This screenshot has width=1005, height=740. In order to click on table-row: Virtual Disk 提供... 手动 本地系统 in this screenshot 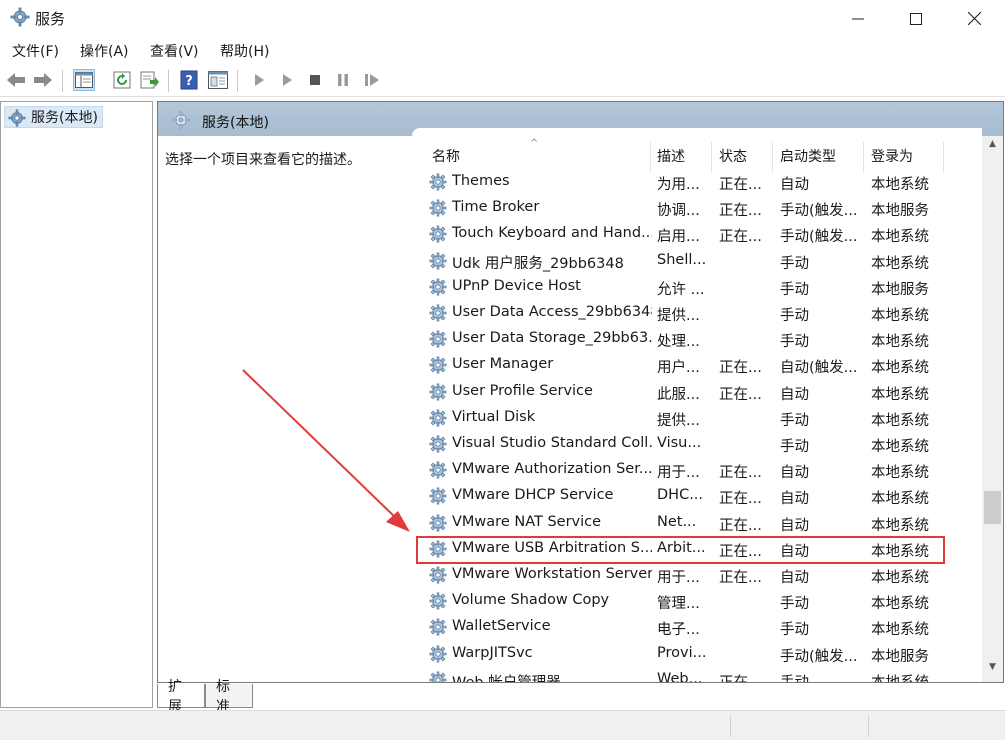, I will do `click(697, 418)`.